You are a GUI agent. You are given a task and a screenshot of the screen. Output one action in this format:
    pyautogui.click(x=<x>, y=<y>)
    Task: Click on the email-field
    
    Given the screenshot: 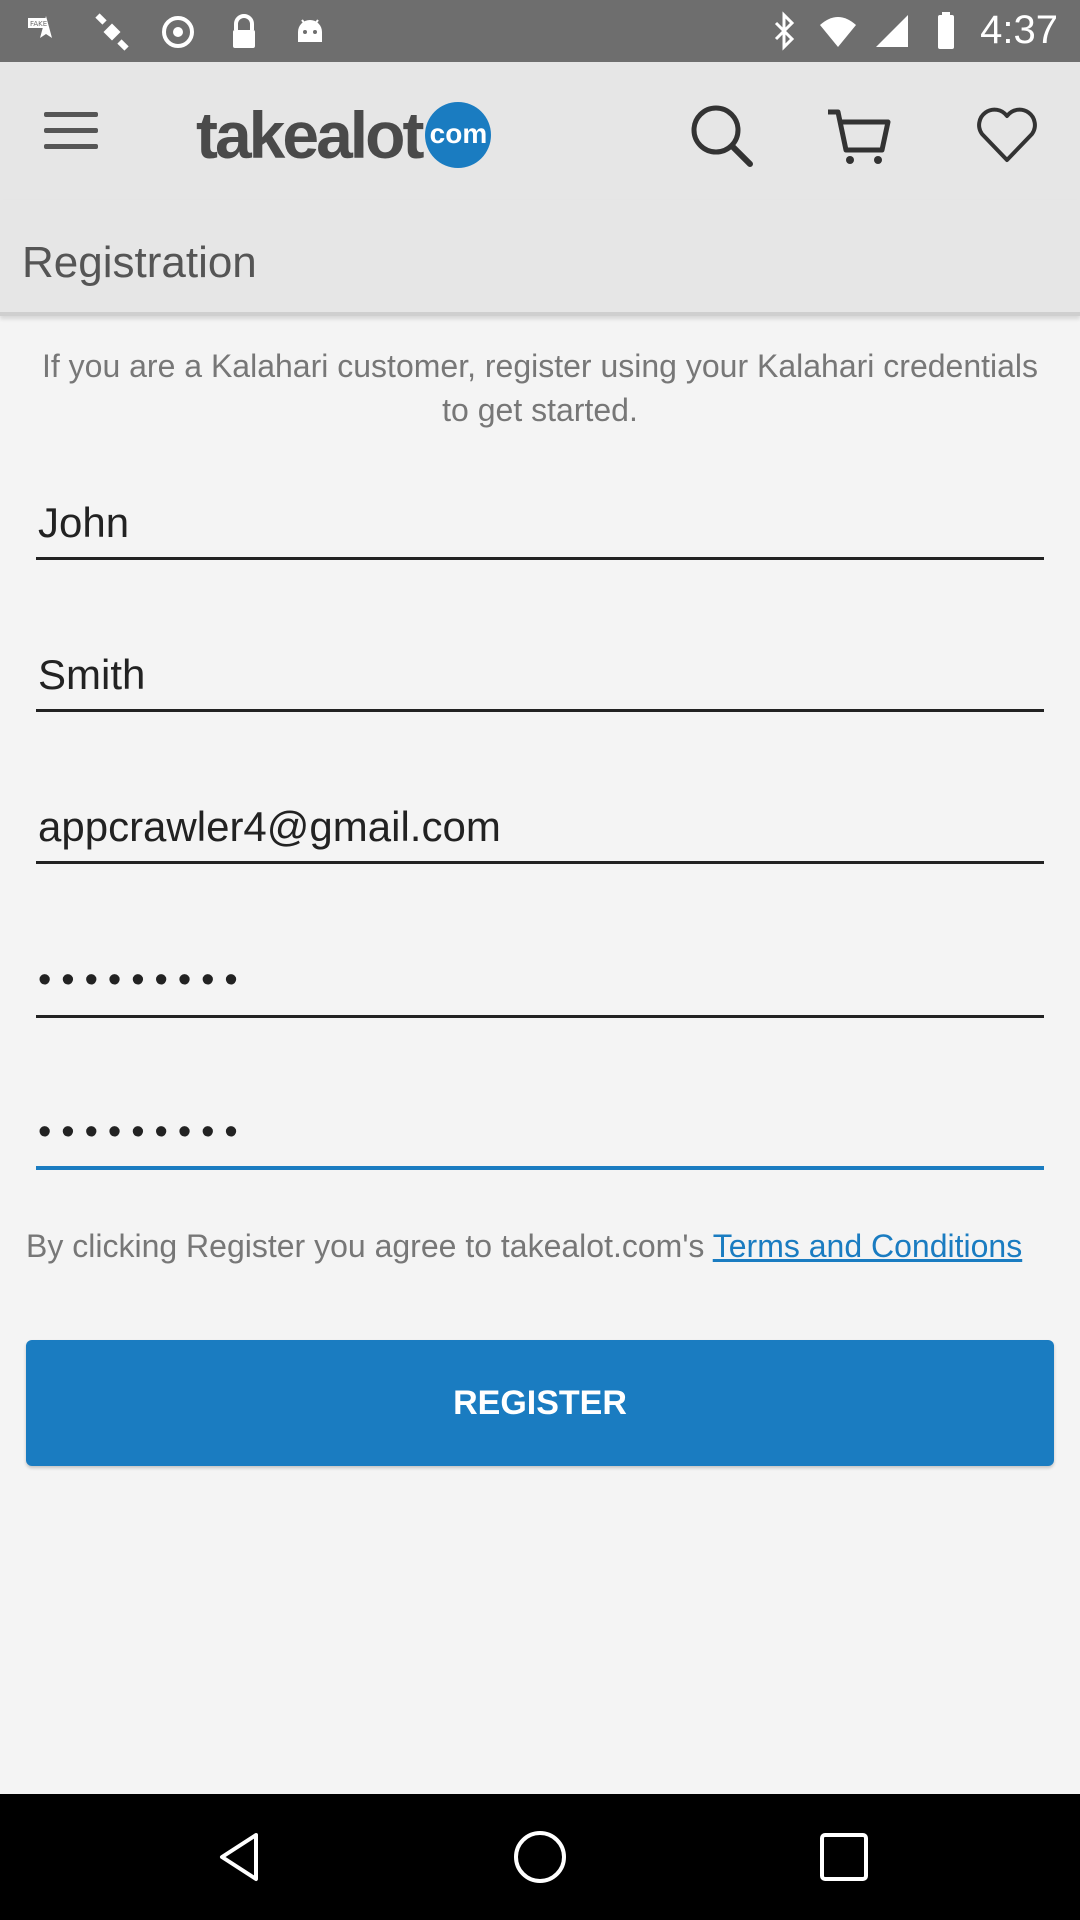 What is the action you would take?
    pyautogui.click(x=540, y=828)
    